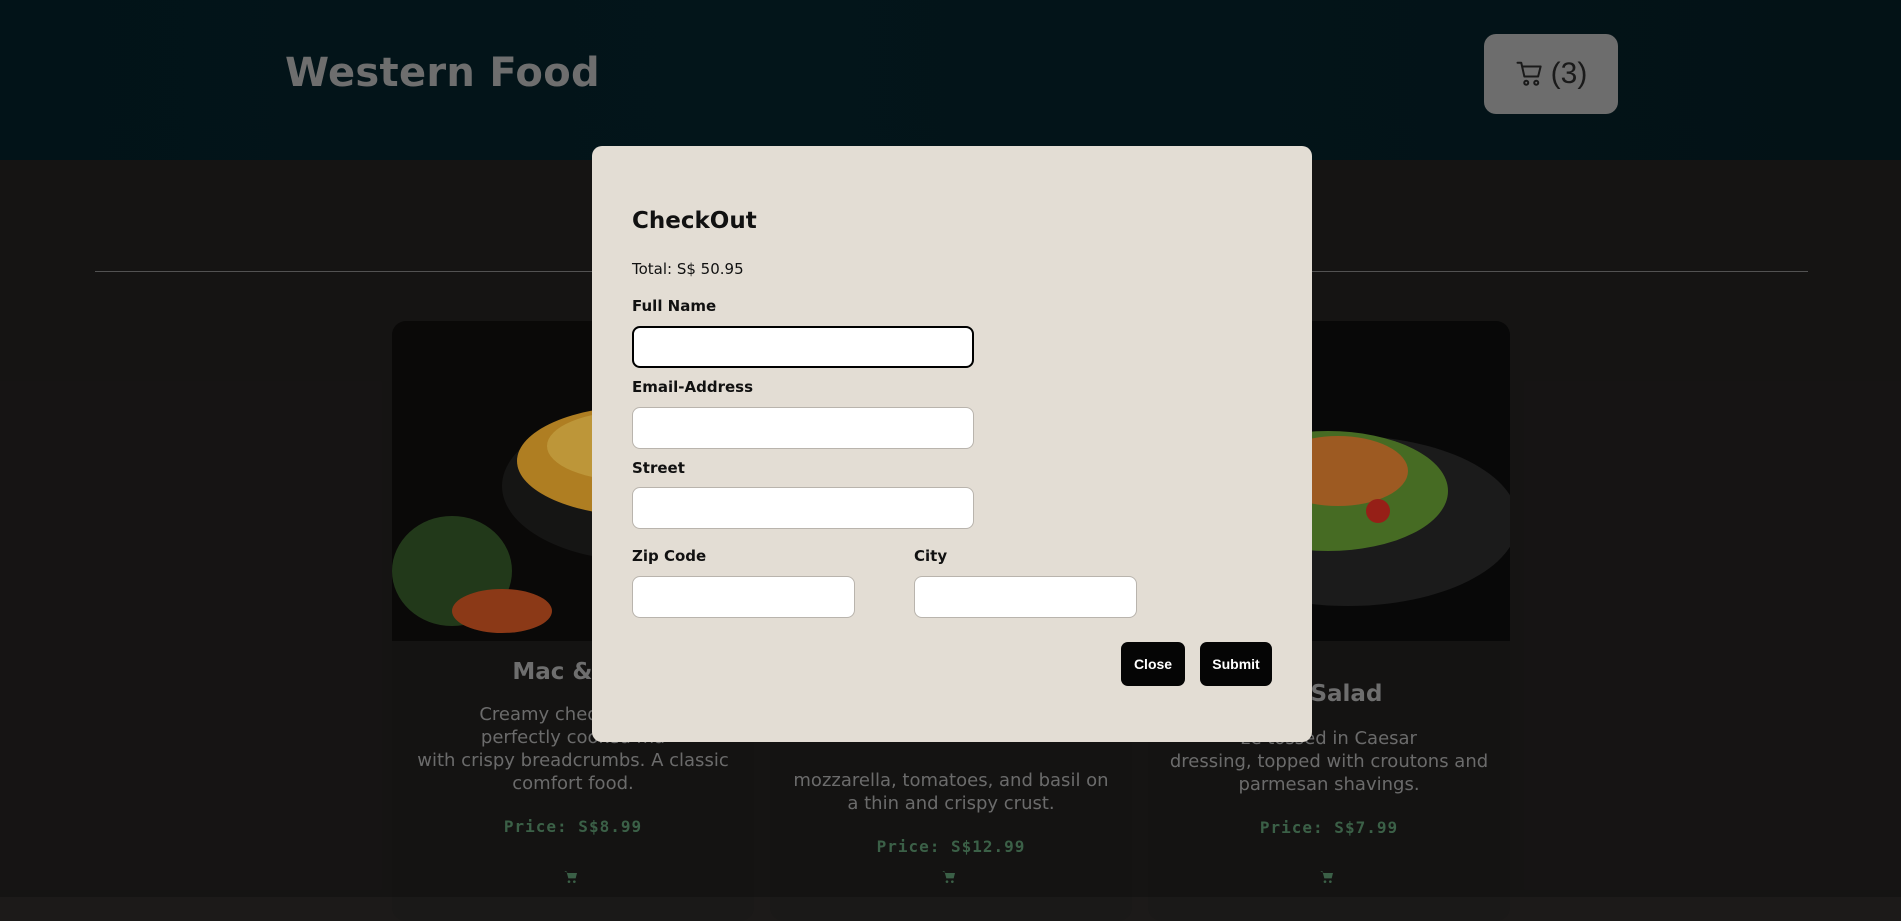  I want to click on zip-code-field, so click(743, 597).